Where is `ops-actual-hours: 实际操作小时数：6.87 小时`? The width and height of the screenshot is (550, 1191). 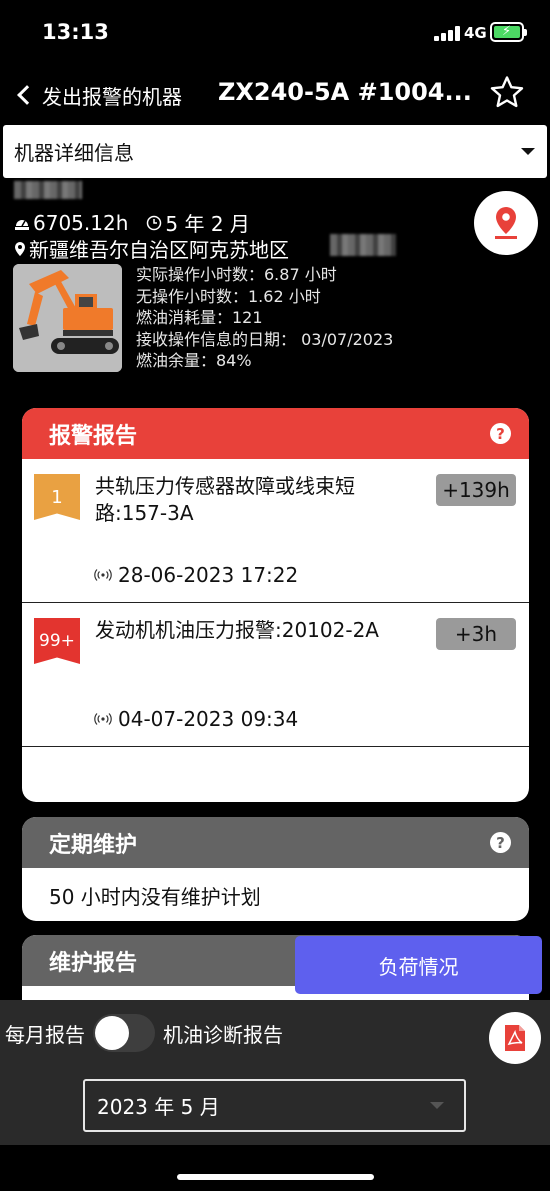 ops-actual-hours: 实际操作小时数：6.87 小时 is located at coordinates (236, 274).